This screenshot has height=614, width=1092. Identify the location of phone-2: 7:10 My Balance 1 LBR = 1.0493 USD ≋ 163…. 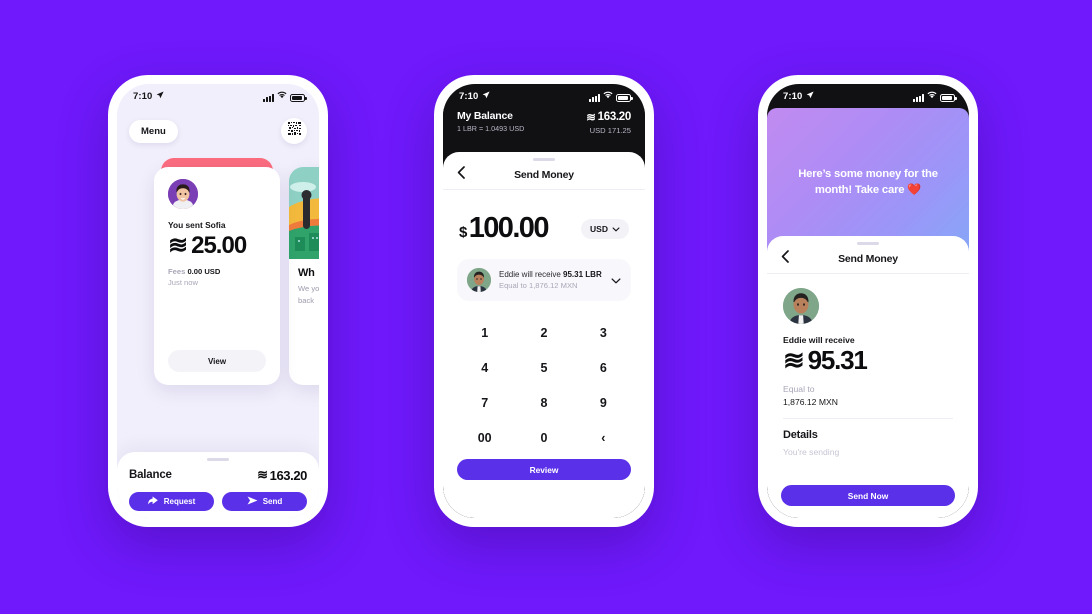
(544, 301).